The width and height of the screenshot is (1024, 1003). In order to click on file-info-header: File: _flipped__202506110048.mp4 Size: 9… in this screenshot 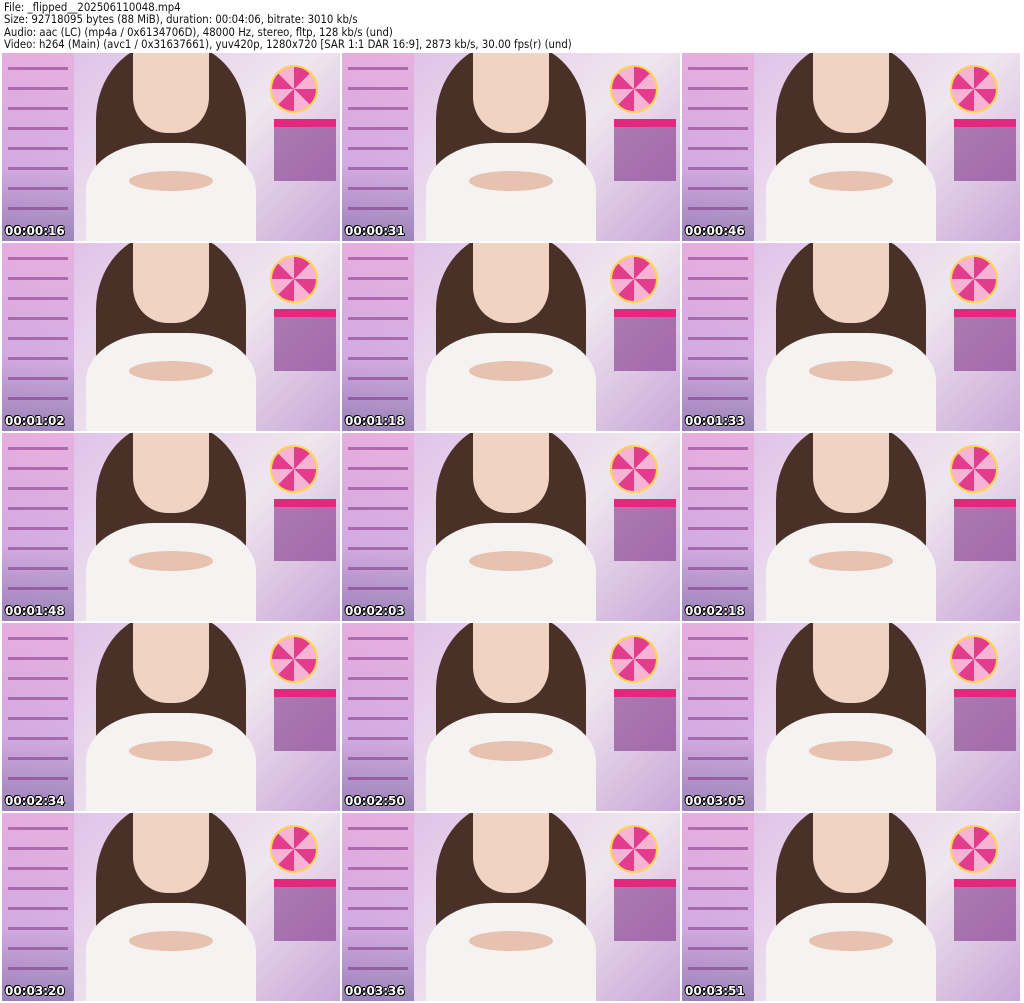, I will do `click(288, 25)`.